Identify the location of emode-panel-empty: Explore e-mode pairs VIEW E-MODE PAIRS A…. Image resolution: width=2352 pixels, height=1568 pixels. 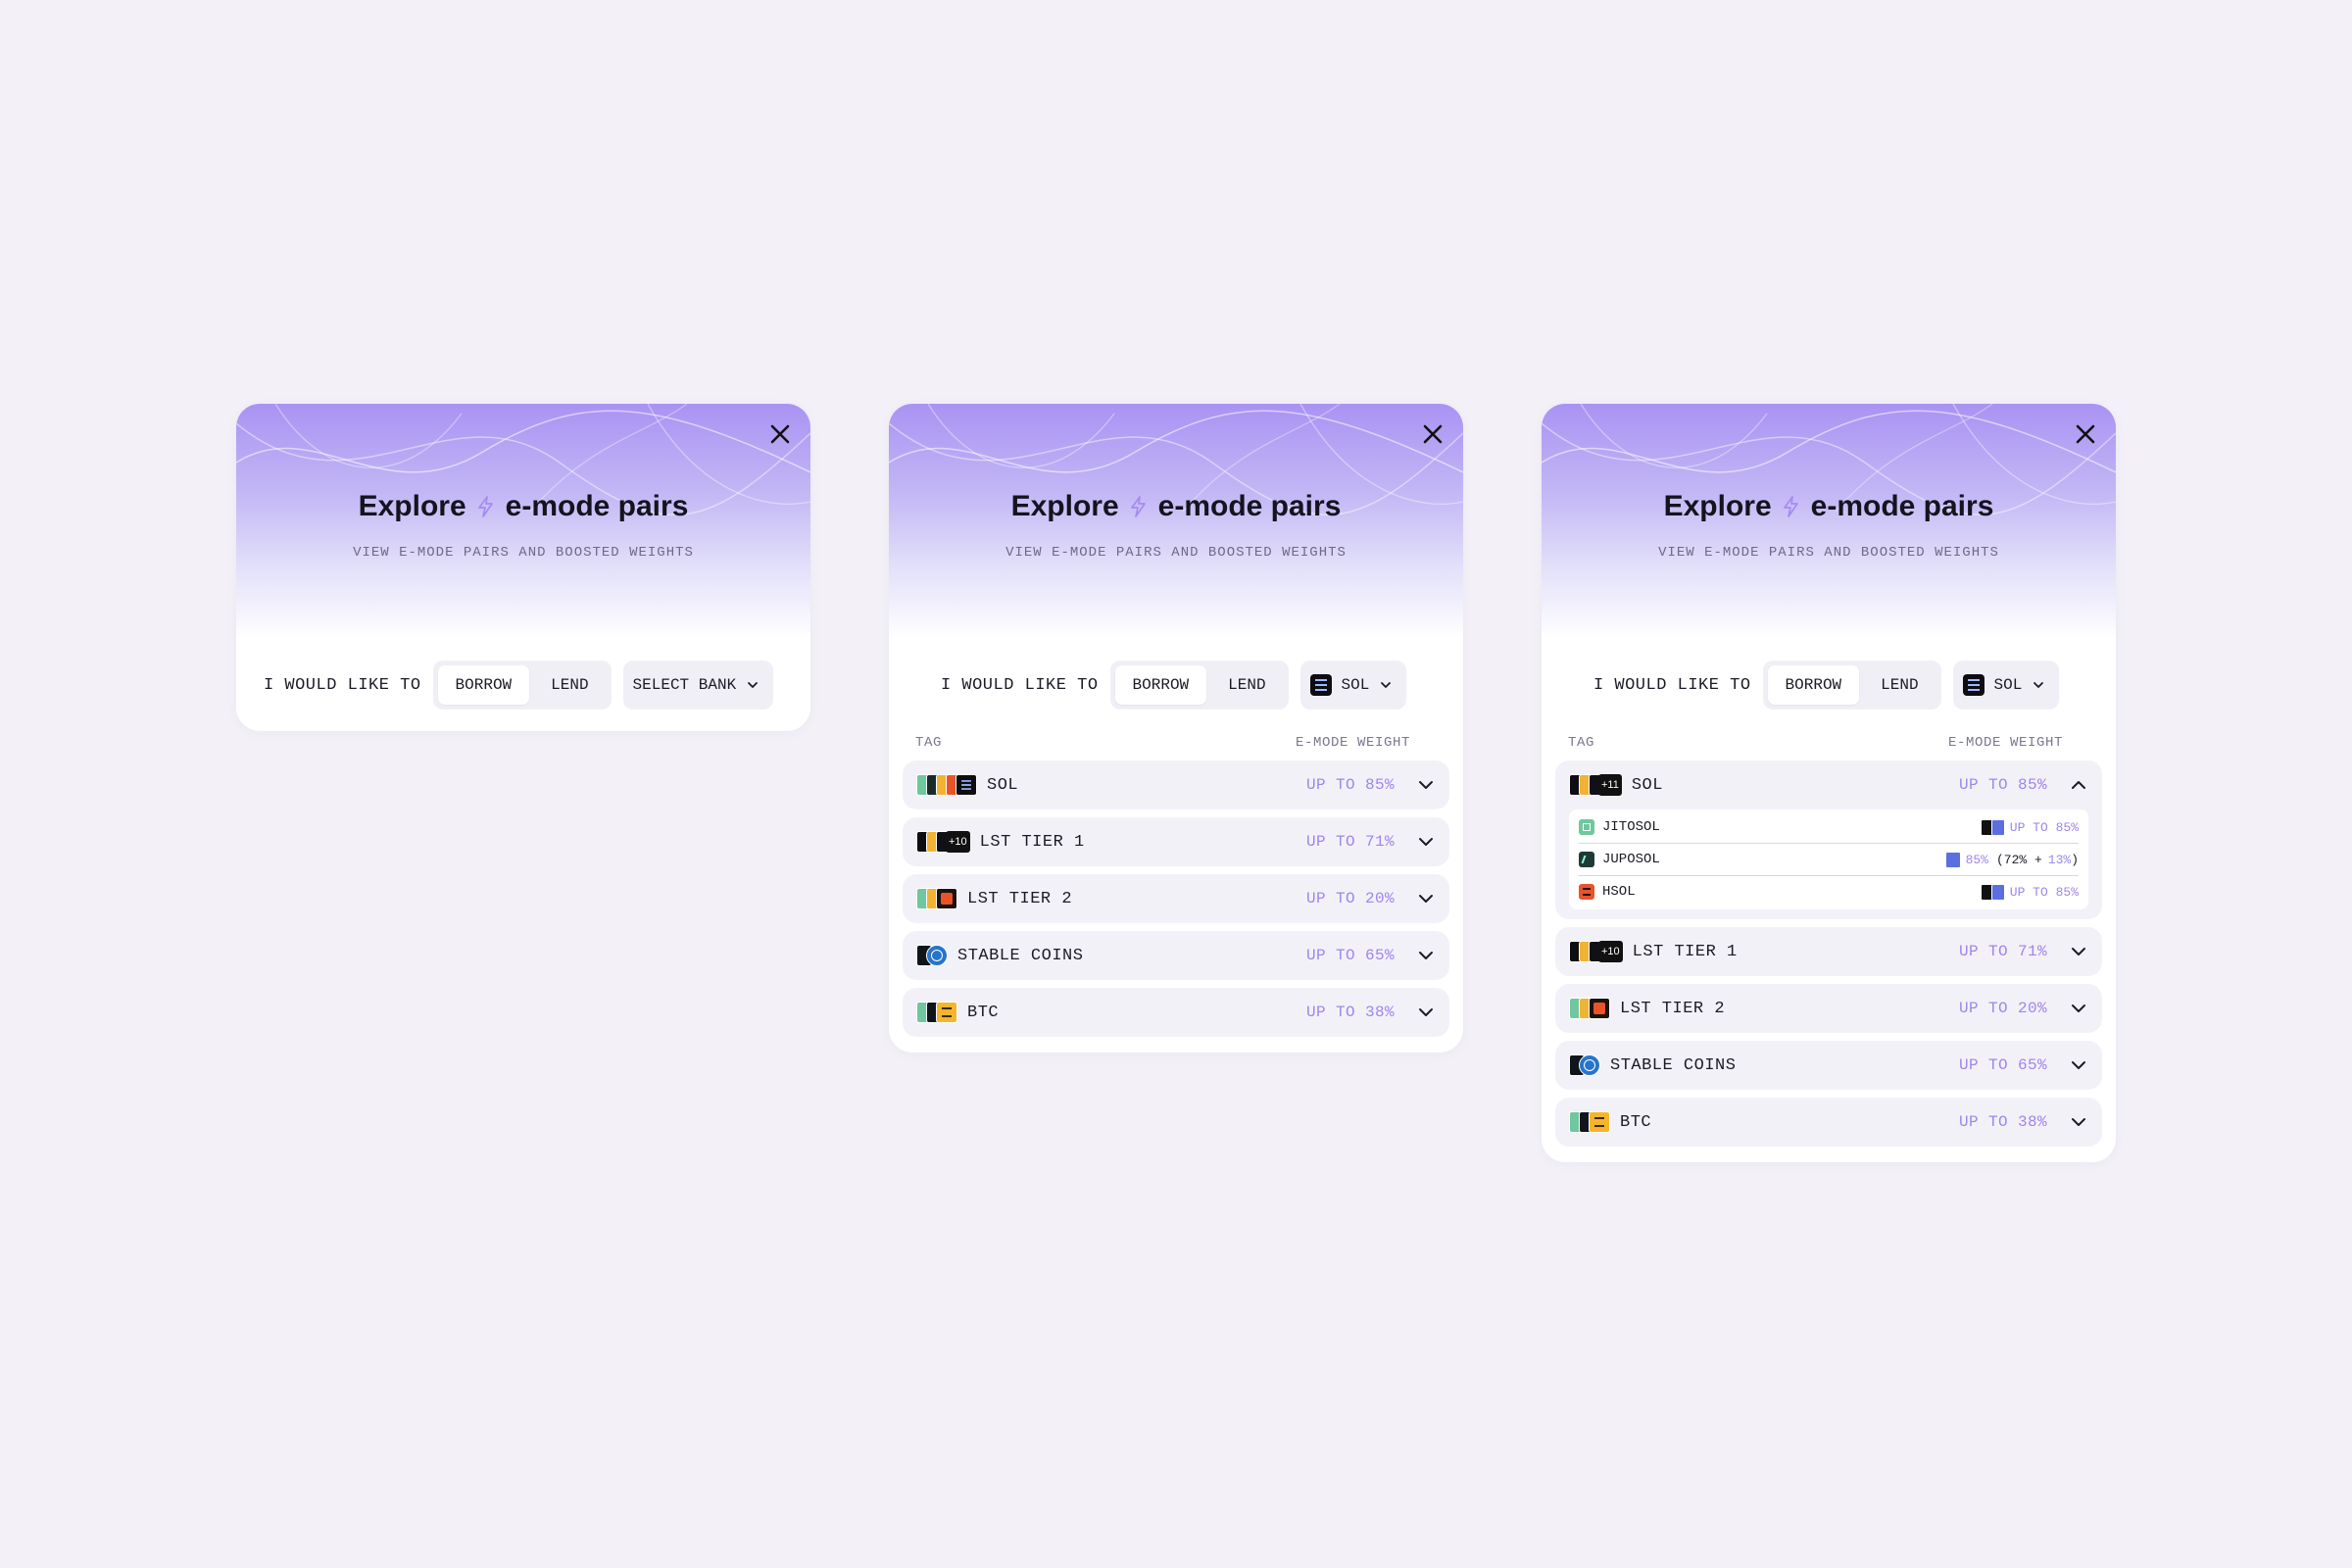
(523, 567).